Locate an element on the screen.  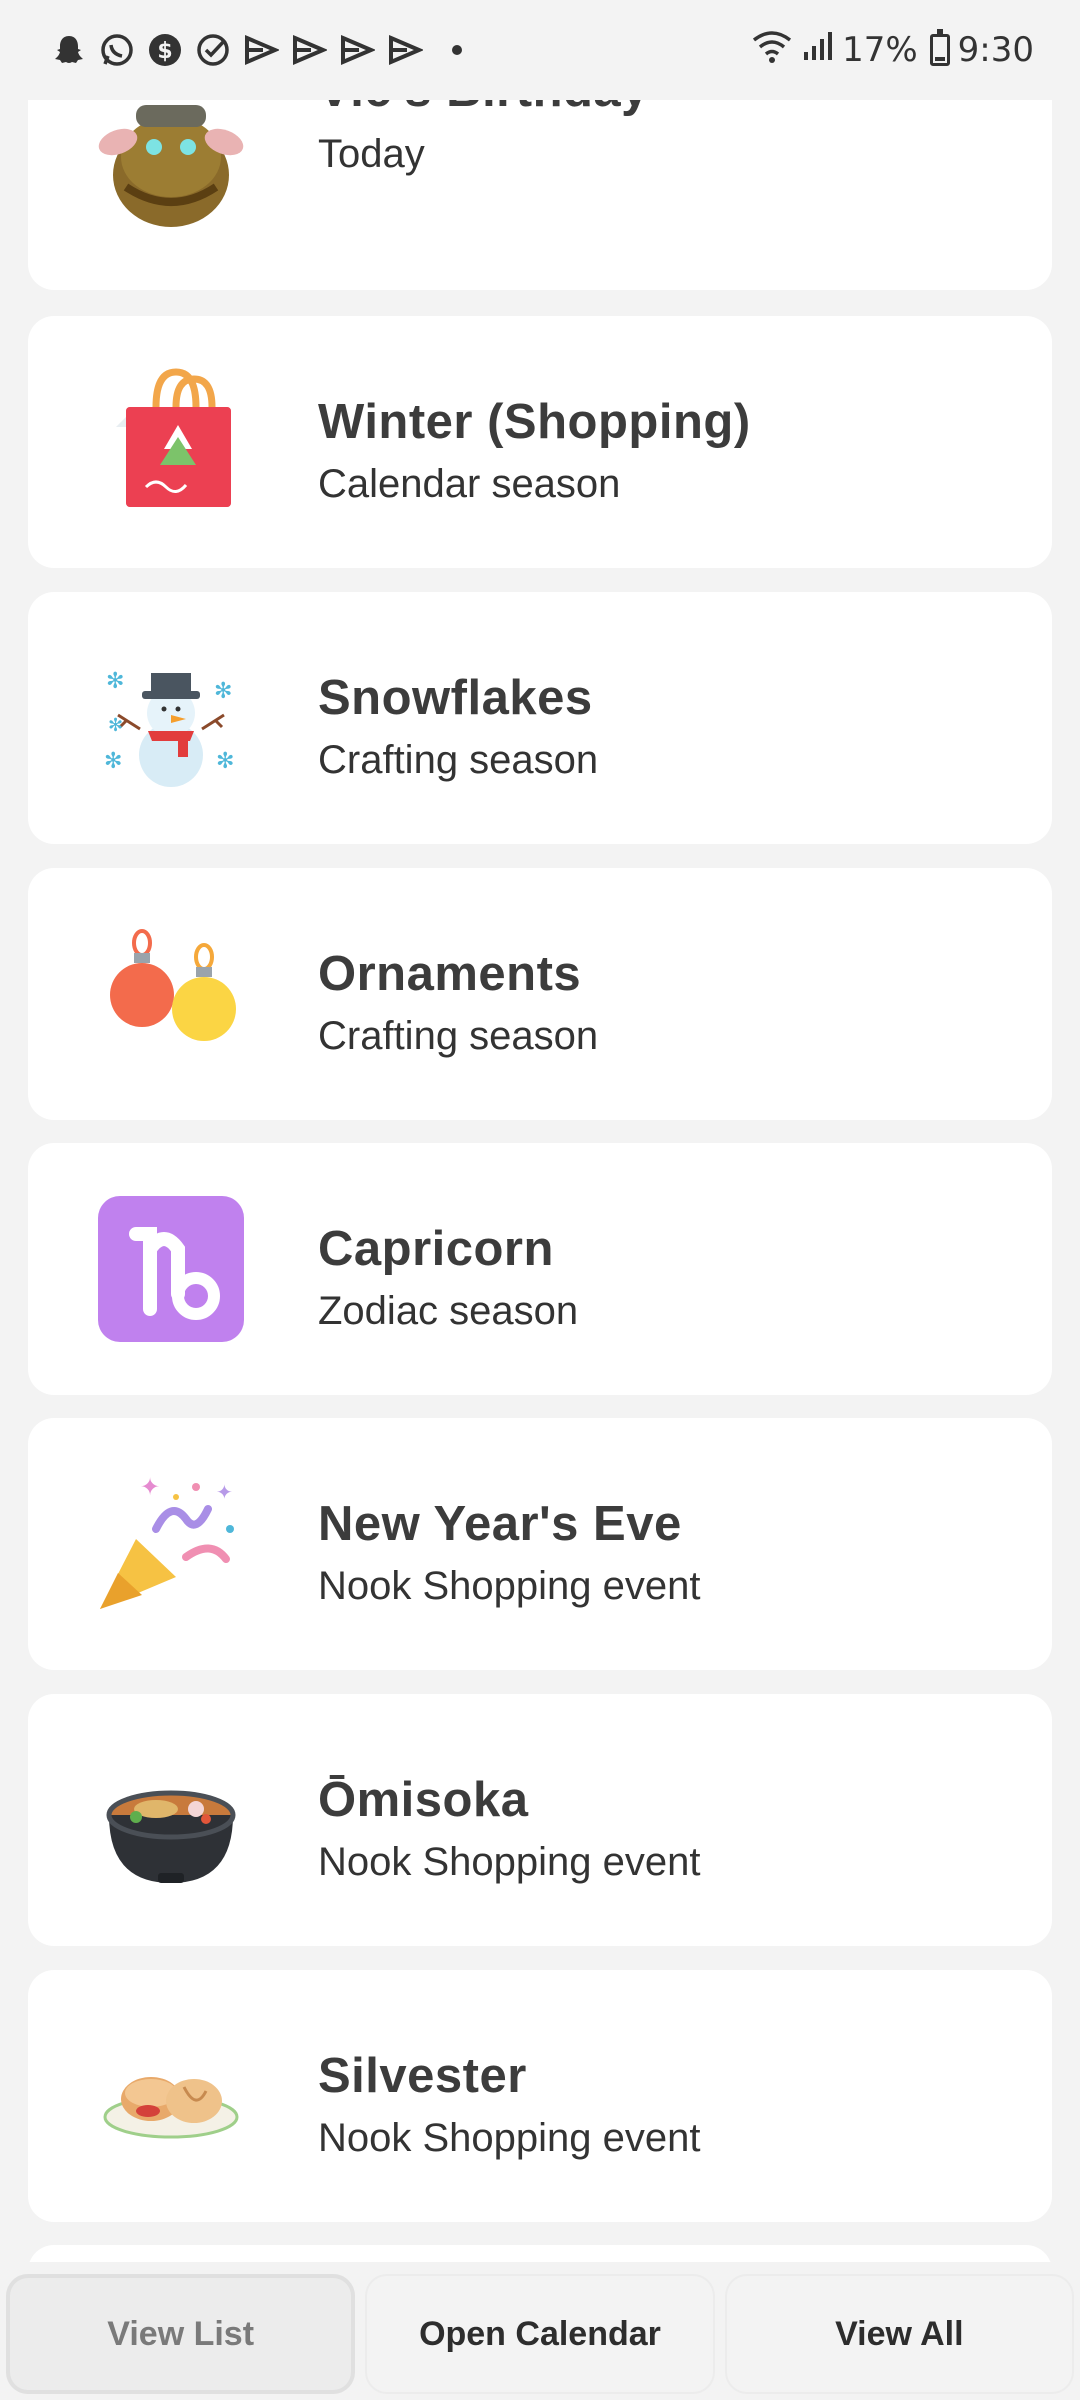
capricorn-icon is located at coordinates (171, 1269).